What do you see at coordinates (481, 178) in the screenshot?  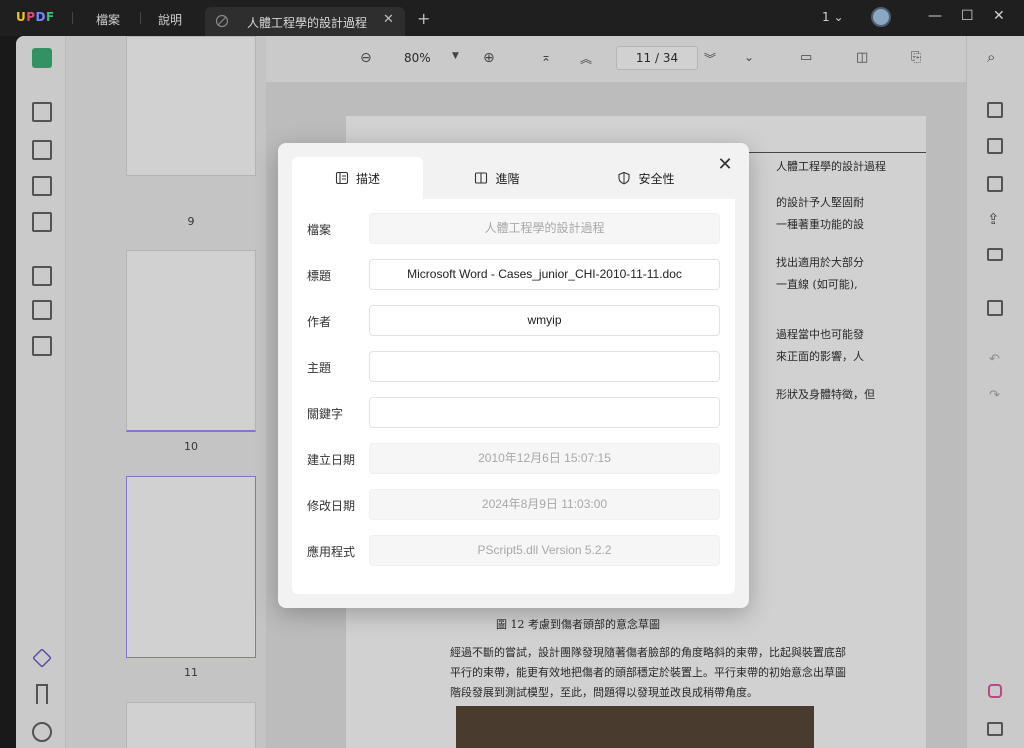 I see `book-icon` at bounding box center [481, 178].